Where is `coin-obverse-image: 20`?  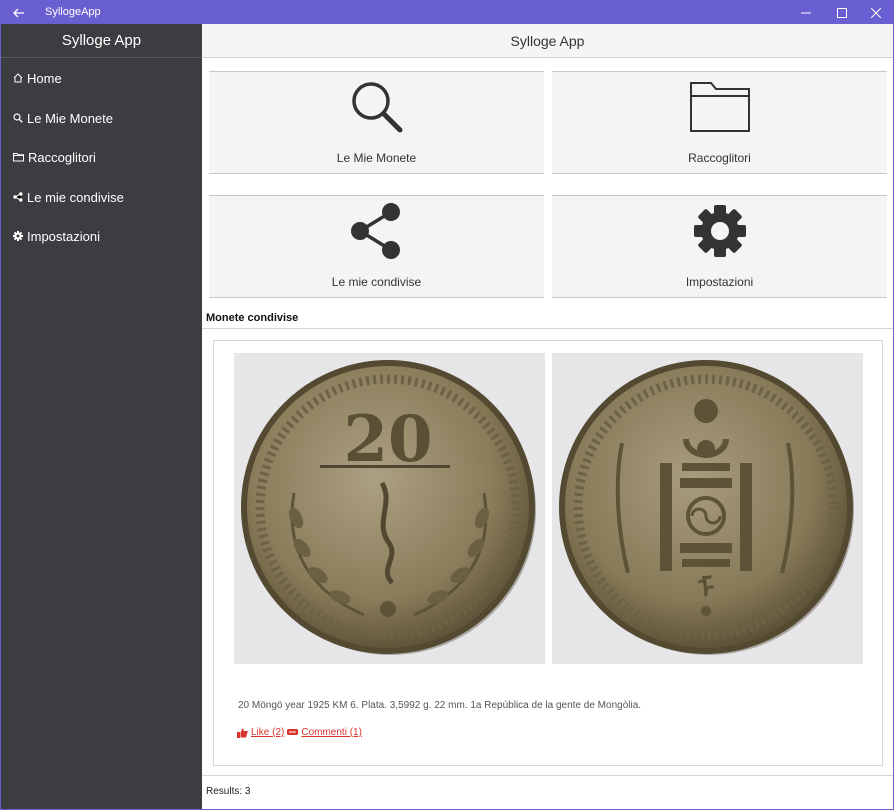 coin-obverse-image: 20 is located at coordinates (389, 508).